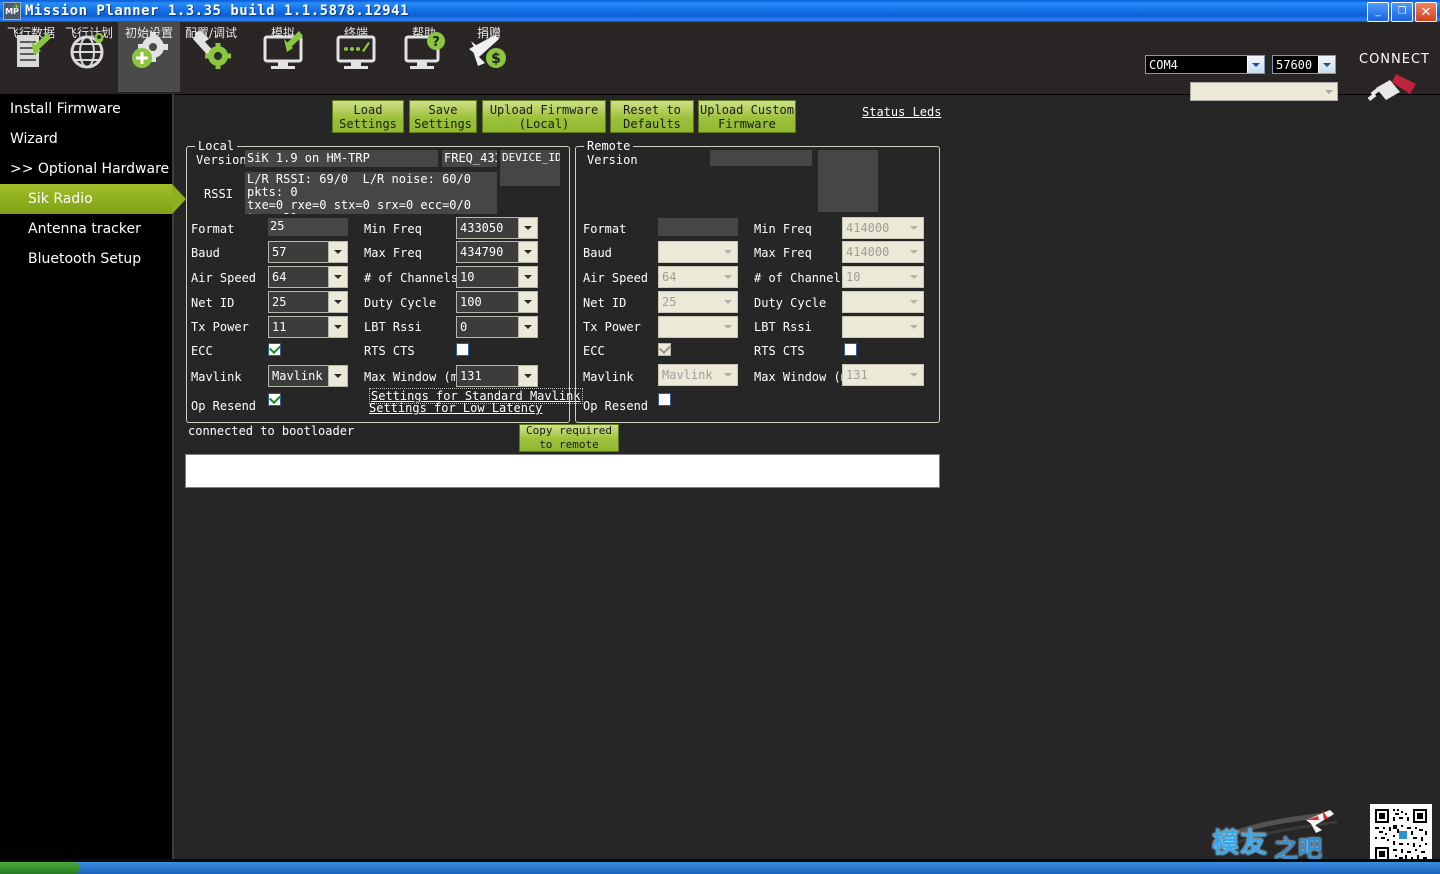 This screenshot has height=874, width=1440. What do you see at coordinates (411, 278) in the screenshot?
I see `local-channels-label: # of Channels` at bounding box center [411, 278].